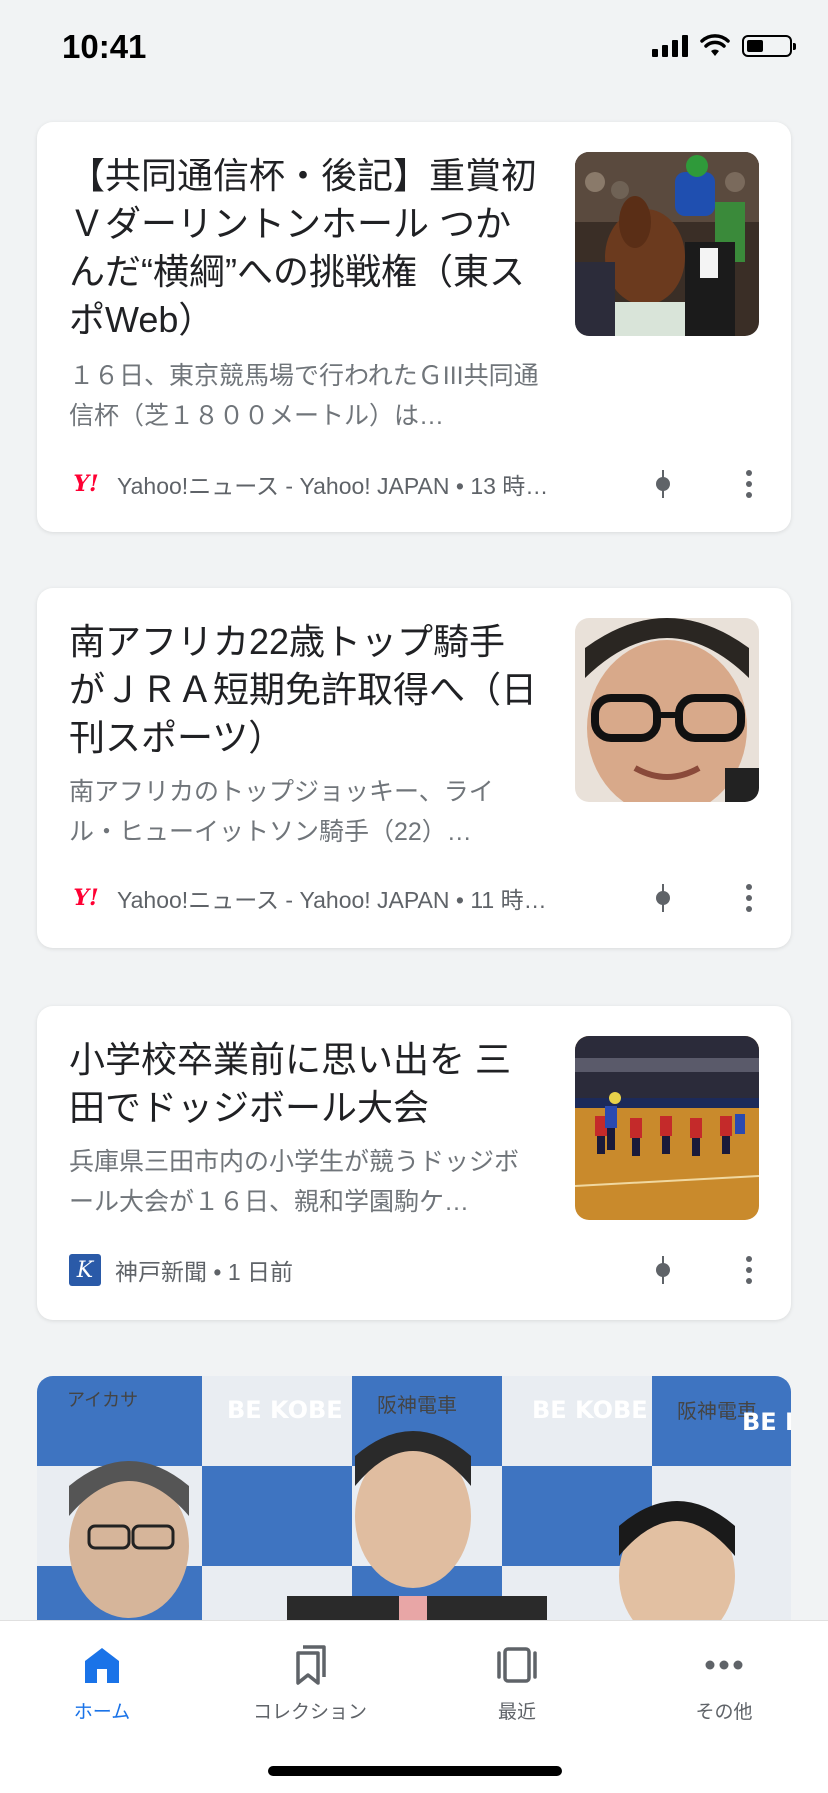 This screenshot has width=828, height=1793. Describe the element at coordinates (309, 1712) in the screenshot. I see `nav-label: コレクション` at that location.